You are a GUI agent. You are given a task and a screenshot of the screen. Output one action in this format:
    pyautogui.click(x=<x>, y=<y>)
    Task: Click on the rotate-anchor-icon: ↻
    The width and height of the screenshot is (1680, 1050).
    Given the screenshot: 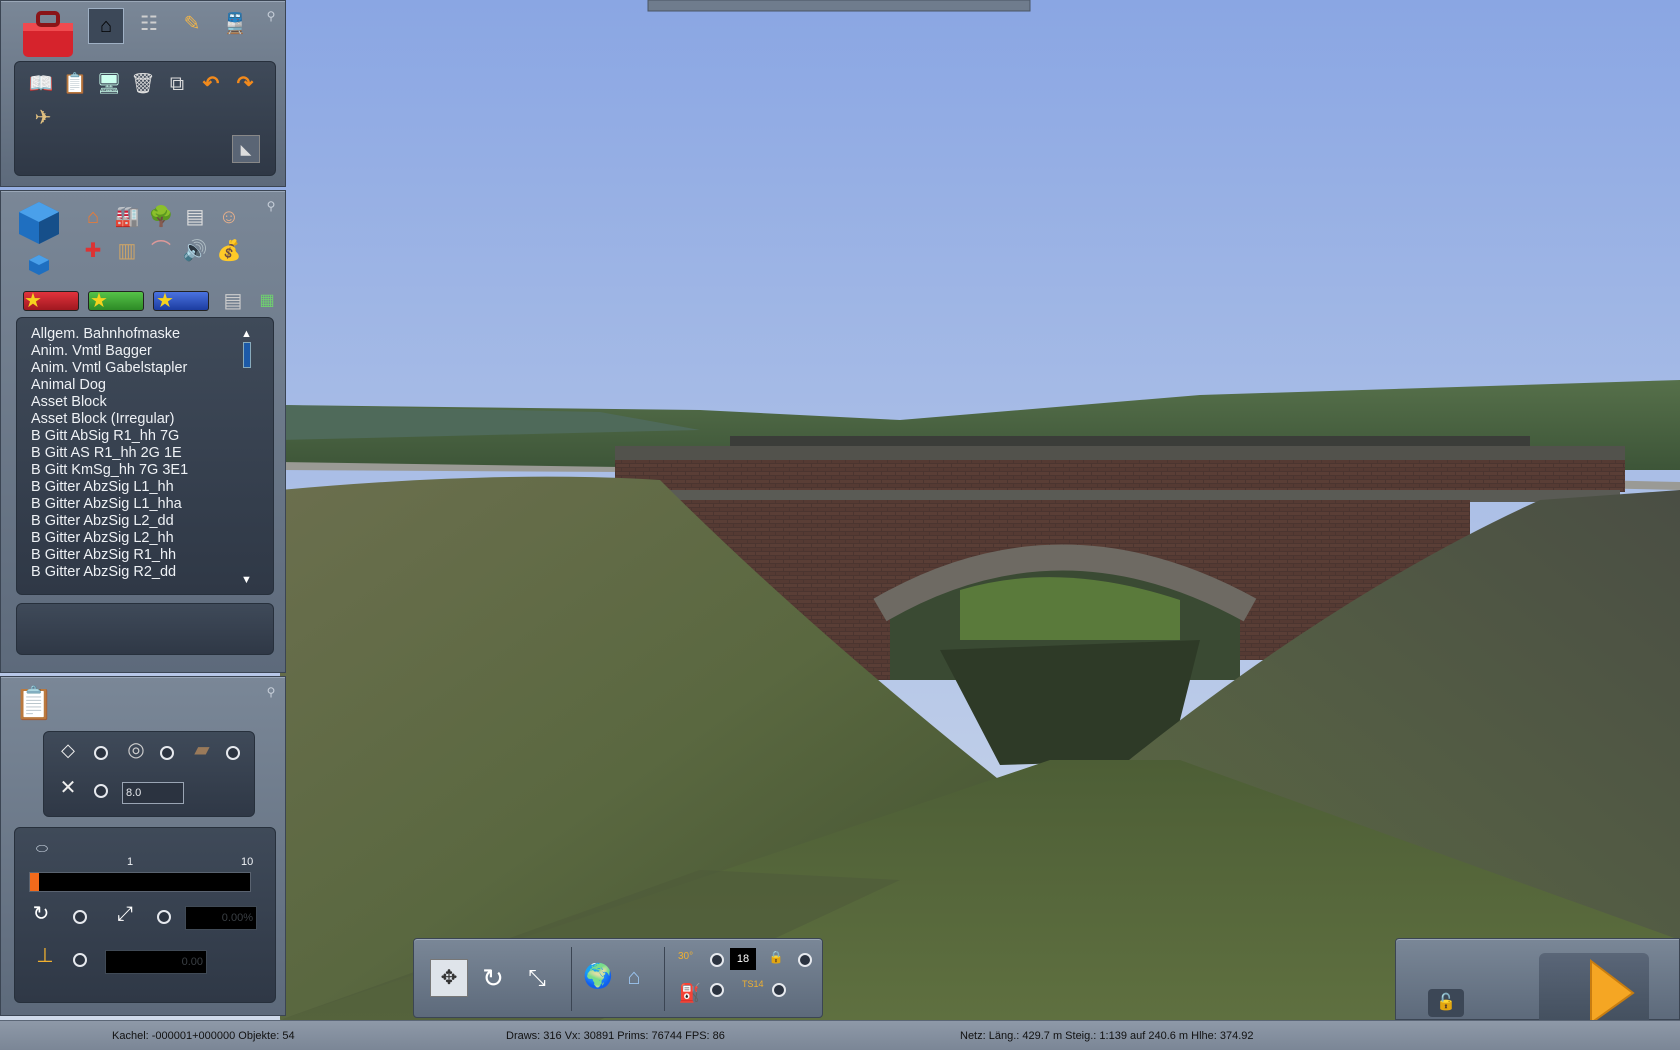 What is the action you would take?
    pyautogui.click(x=41, y=914)
    